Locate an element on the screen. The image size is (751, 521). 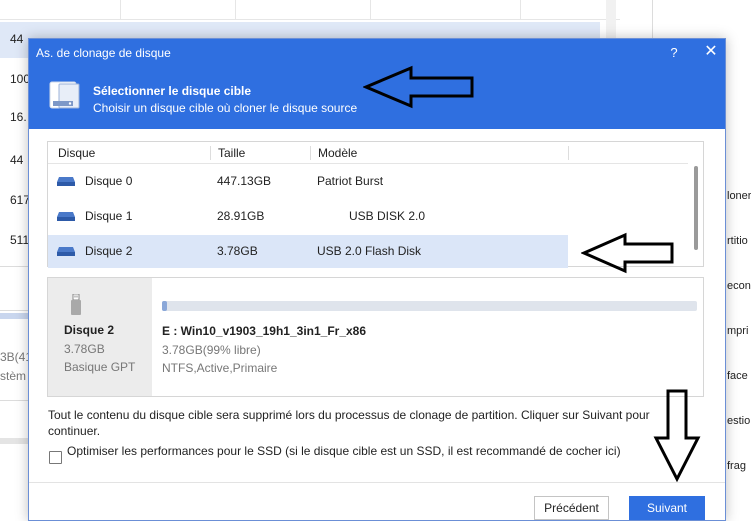
background-row-label: 511 is located at coordinates (20, 240).